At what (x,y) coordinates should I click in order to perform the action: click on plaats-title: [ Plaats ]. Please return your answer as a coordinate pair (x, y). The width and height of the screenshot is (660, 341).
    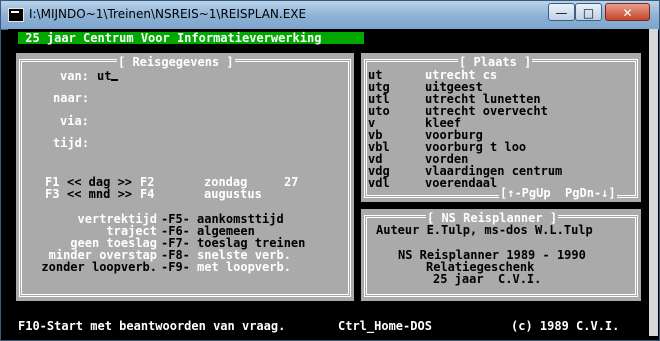
    Looking at the image, I should click on (495, 62).